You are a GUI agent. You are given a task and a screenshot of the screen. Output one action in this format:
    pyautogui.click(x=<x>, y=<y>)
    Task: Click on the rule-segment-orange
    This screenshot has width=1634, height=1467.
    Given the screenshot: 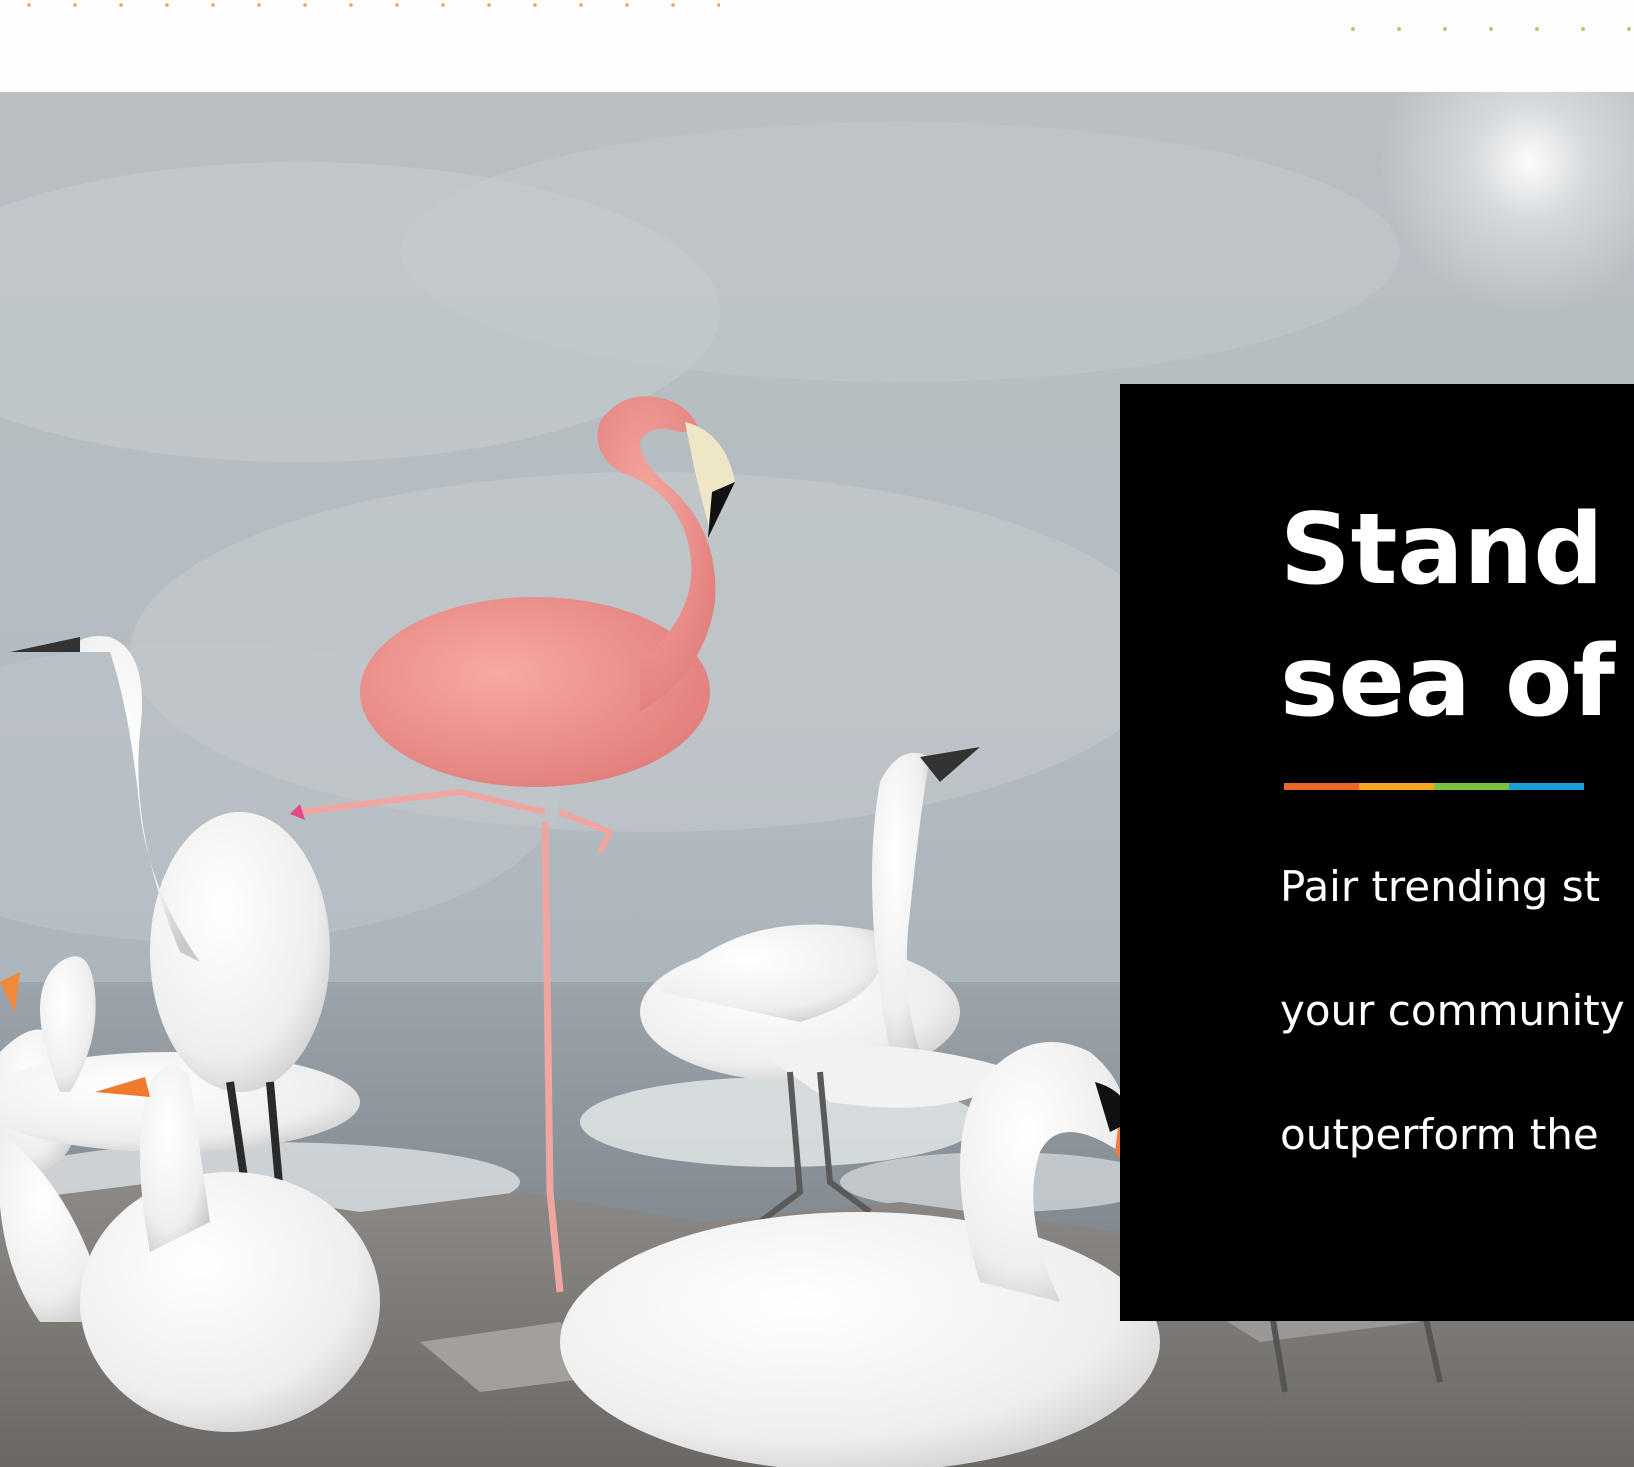 What is the action you would take?
    pyautogui.click(x=1321, y=786)
    